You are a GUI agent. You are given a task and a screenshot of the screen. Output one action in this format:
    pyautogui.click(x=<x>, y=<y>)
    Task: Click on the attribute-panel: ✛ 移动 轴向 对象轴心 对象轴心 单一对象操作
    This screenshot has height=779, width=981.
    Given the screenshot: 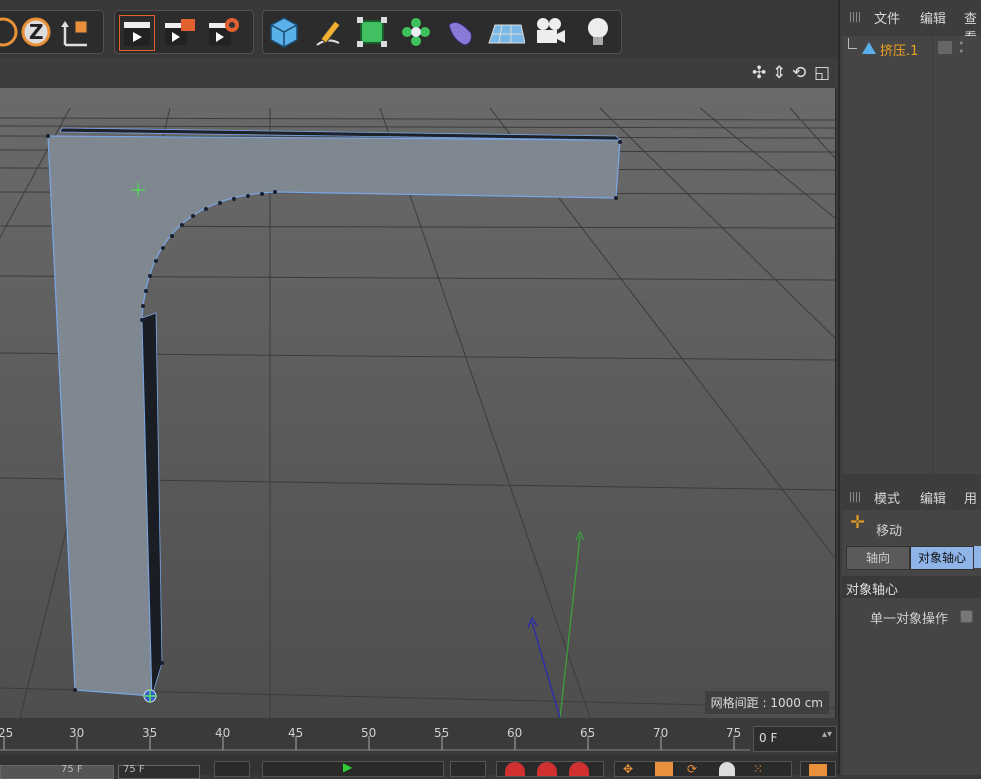 What is the action you would take?
    pyautogui.click(x=911, y=642)
    